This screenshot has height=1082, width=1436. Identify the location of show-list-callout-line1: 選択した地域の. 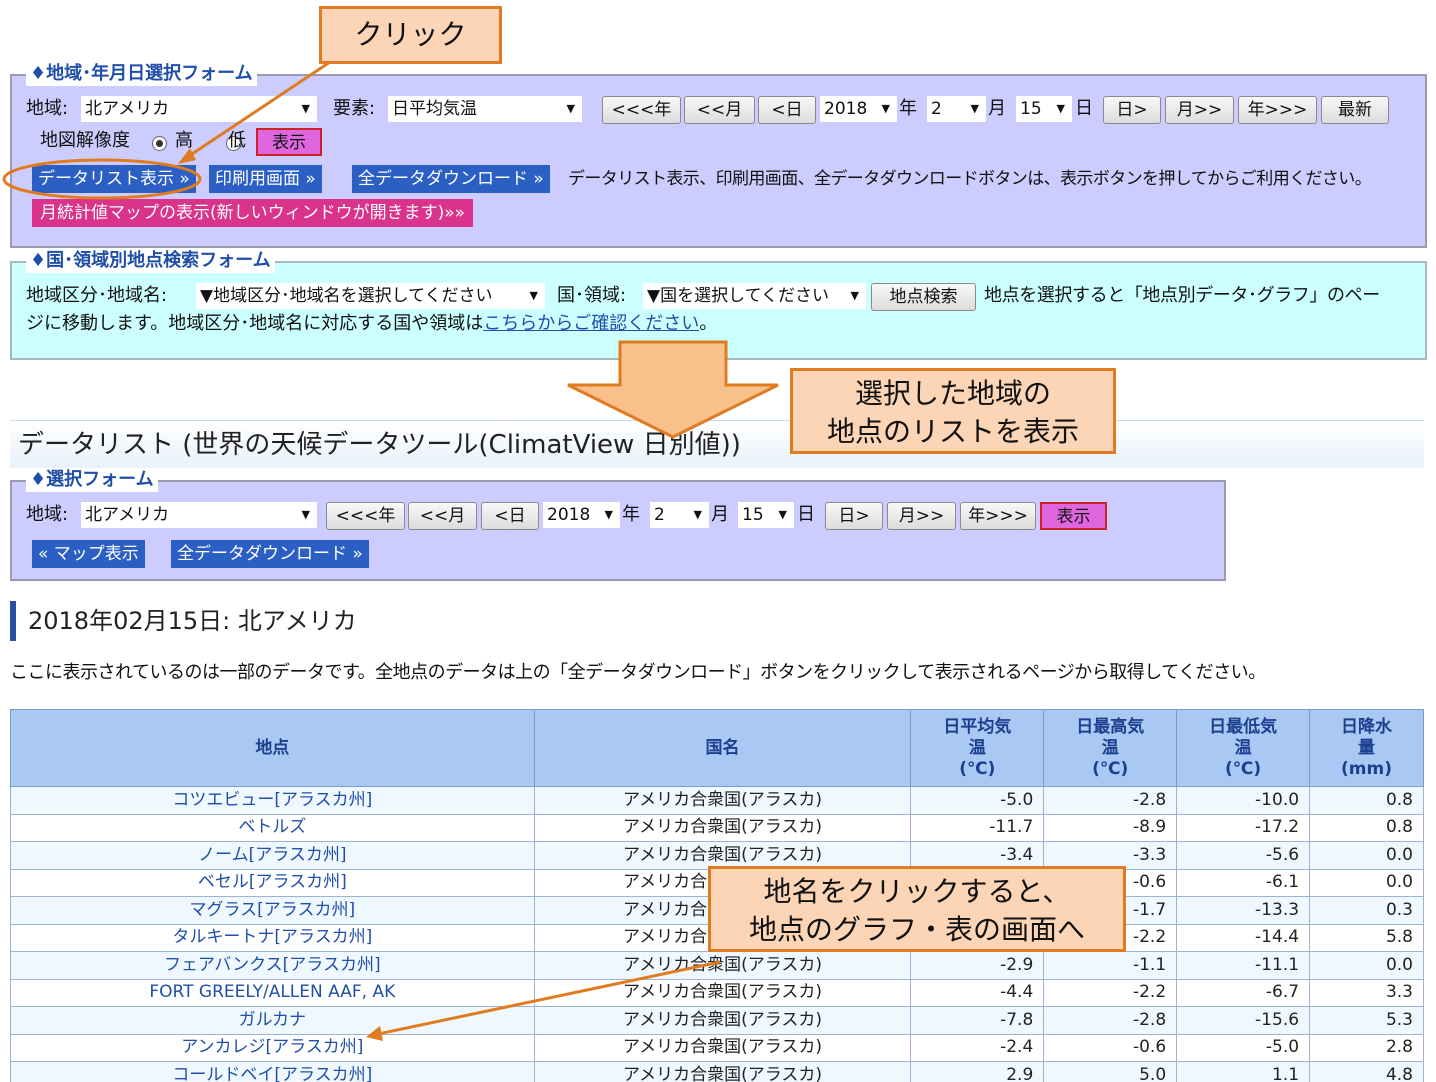
(952, 393).